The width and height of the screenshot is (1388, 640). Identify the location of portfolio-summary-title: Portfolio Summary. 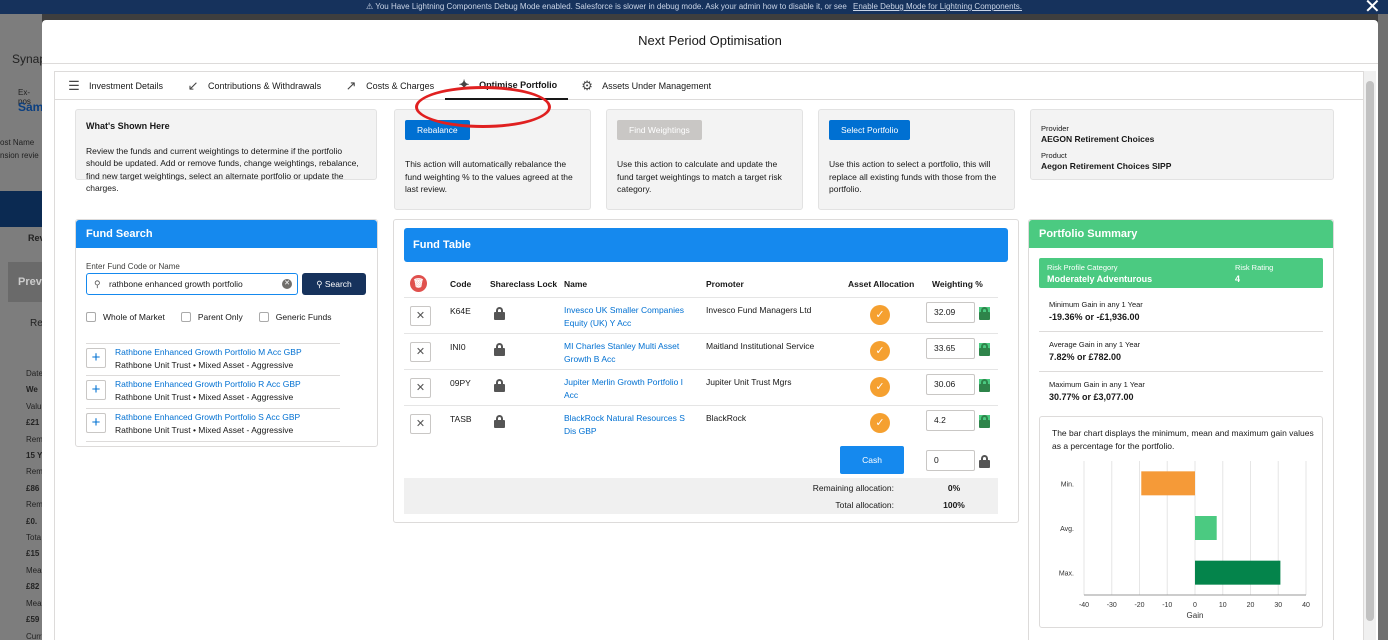
(1181, 234).